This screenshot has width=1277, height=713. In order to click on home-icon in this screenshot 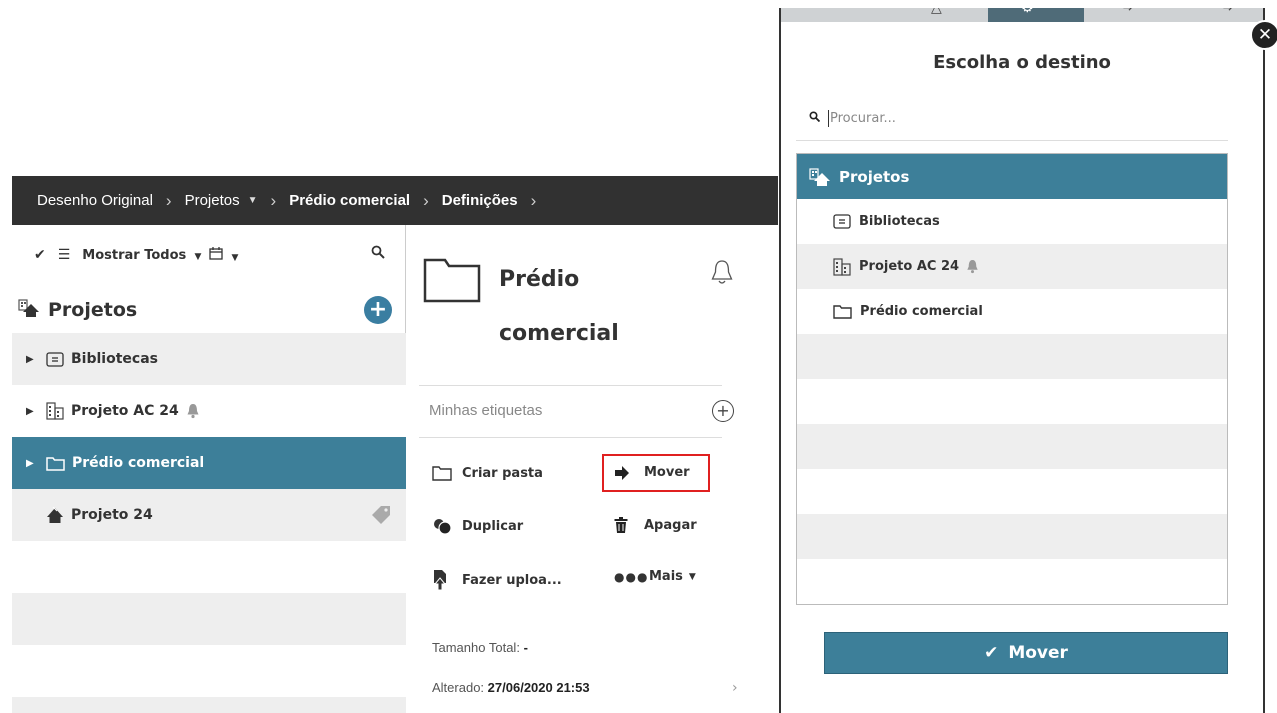, I will do `click(55, 515)`.